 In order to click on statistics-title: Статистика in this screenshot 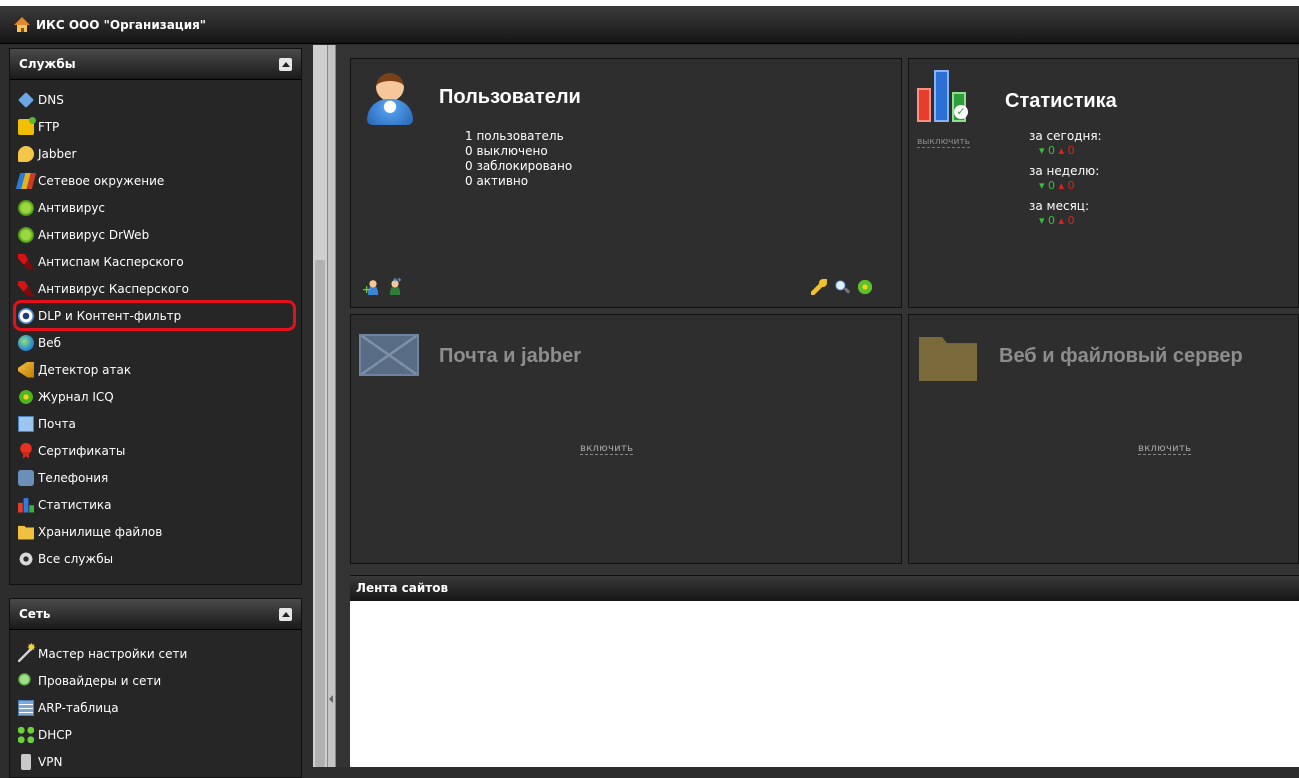, I will do `click(1061, 101)`.